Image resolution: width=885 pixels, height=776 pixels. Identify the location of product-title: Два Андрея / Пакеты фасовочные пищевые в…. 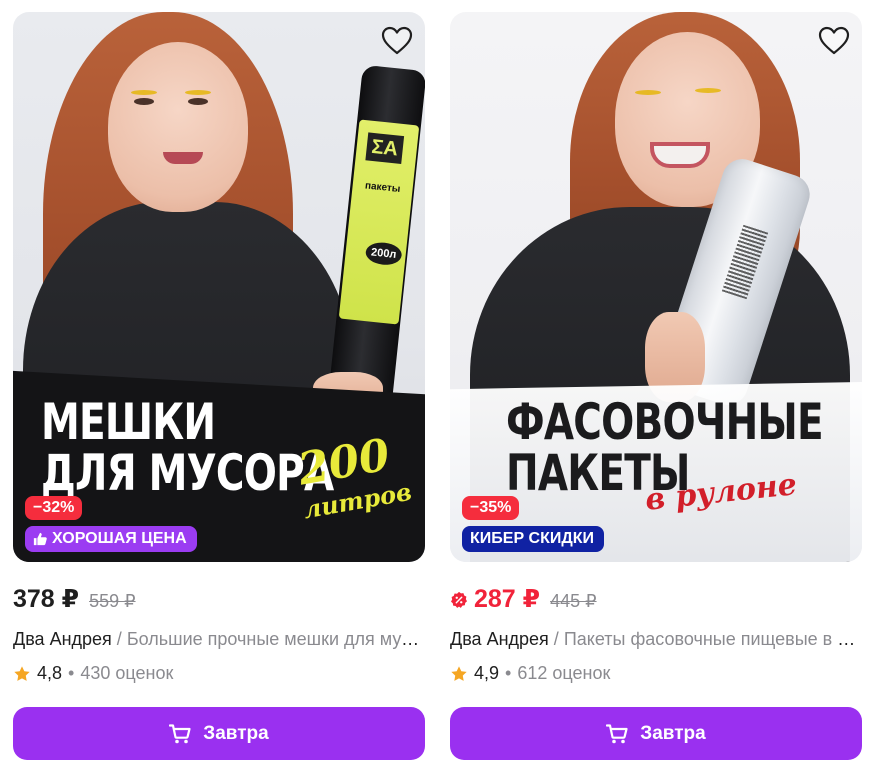
(656, 639).